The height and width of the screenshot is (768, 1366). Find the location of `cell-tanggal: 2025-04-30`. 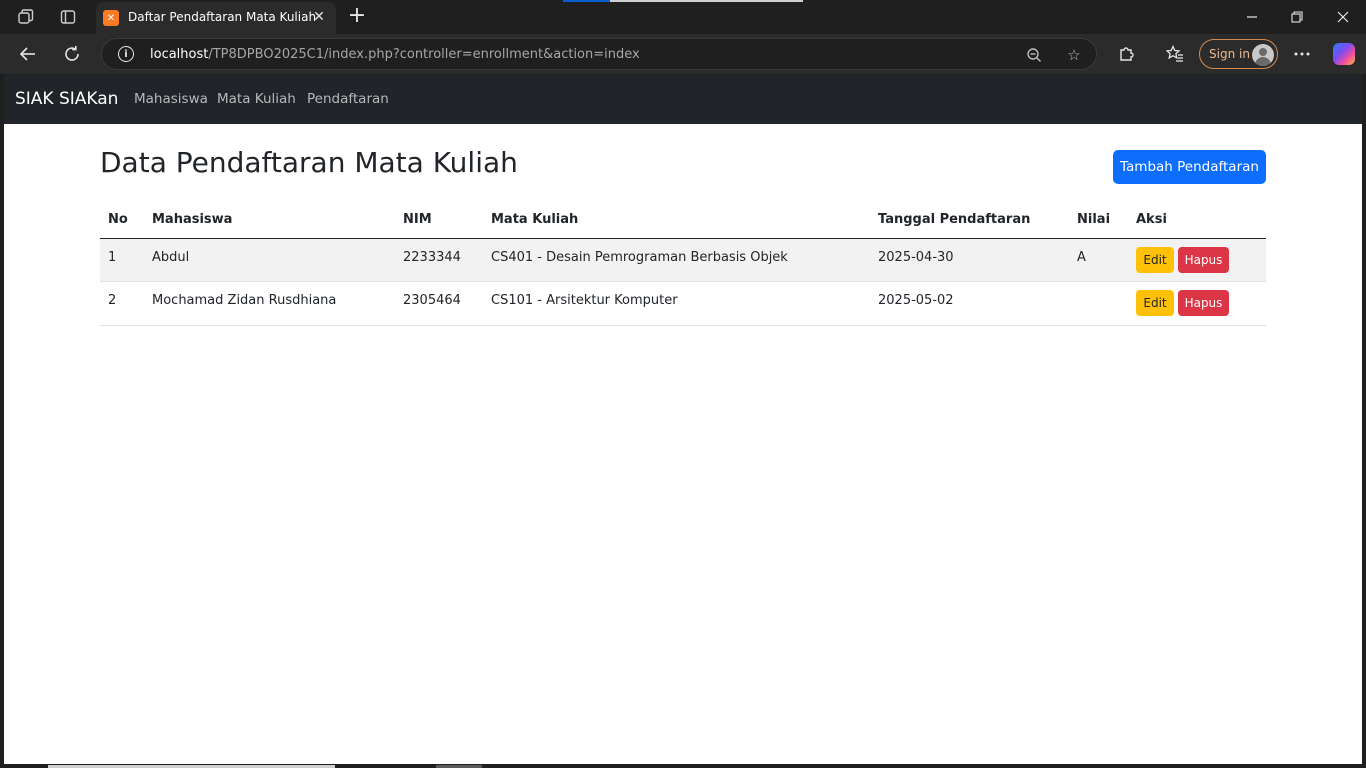

cell-tanggal: 2025-04-30 is located at coordinates (969, 260).